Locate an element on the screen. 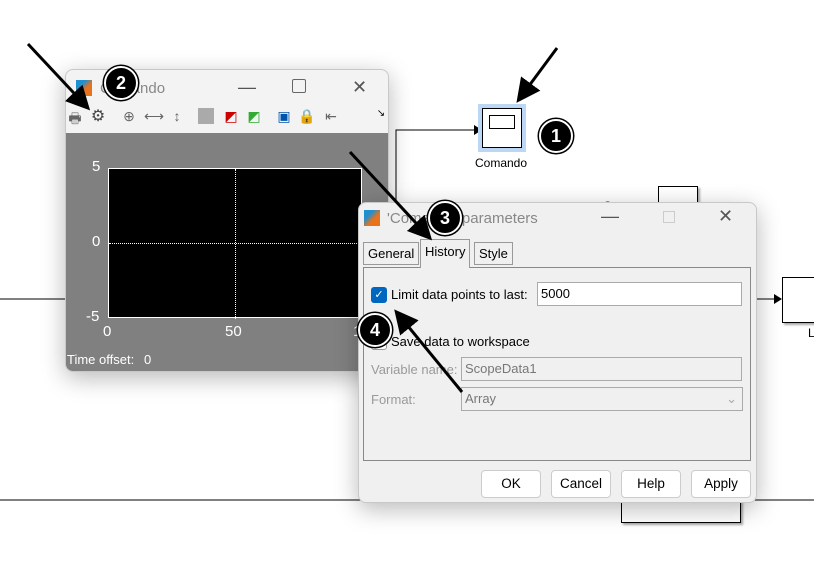 The width and height of the screenshot is (814, 577). annotation-badge-1: 1 is located at coordinates (556, 136).